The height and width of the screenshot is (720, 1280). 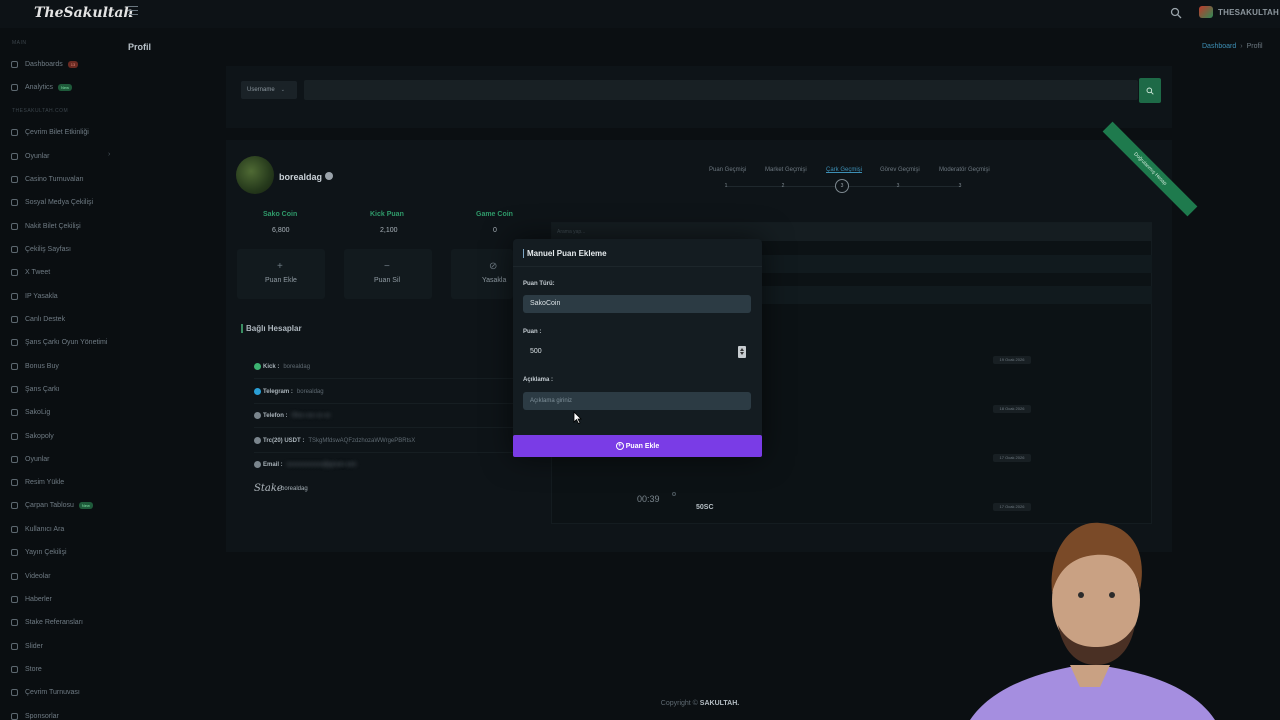 I want to click on modal-title: Manuel Puan Ekleme, so click(x=565, y=253).